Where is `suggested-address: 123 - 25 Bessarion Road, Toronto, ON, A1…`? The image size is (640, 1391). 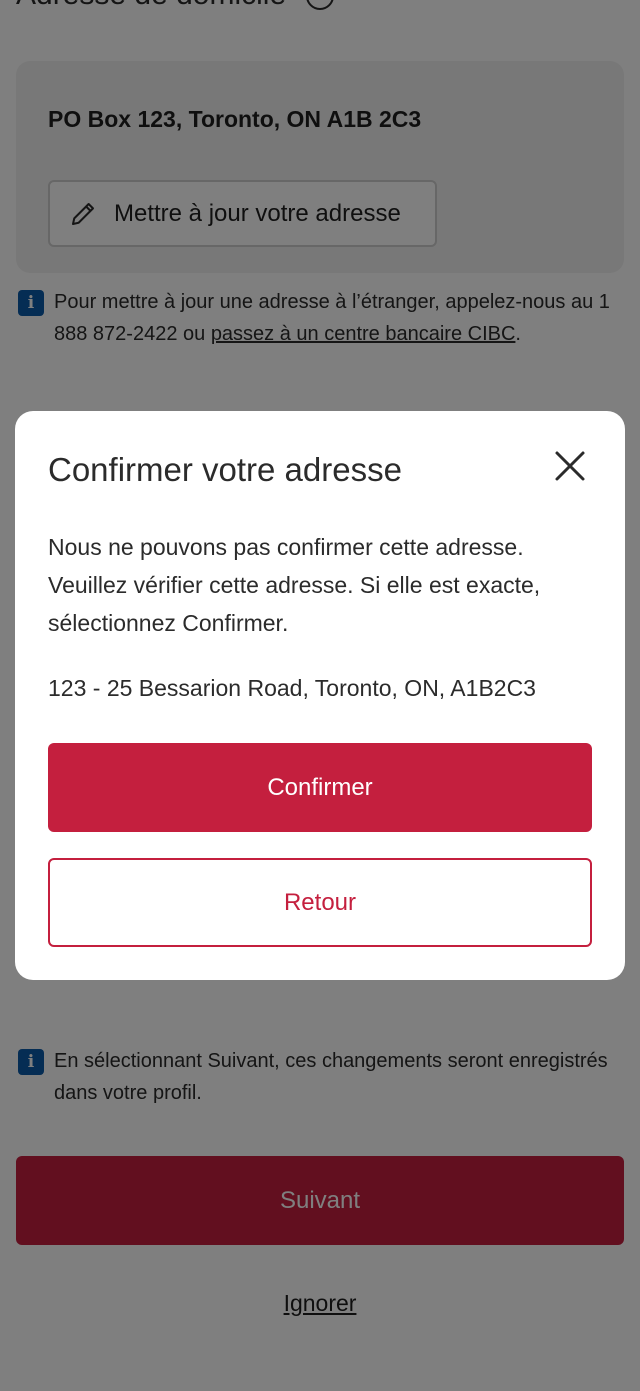 suggested-address: 123 - 25 Bessarion Road, Toronto, ON, A1… is located at coordinates (292, 688).